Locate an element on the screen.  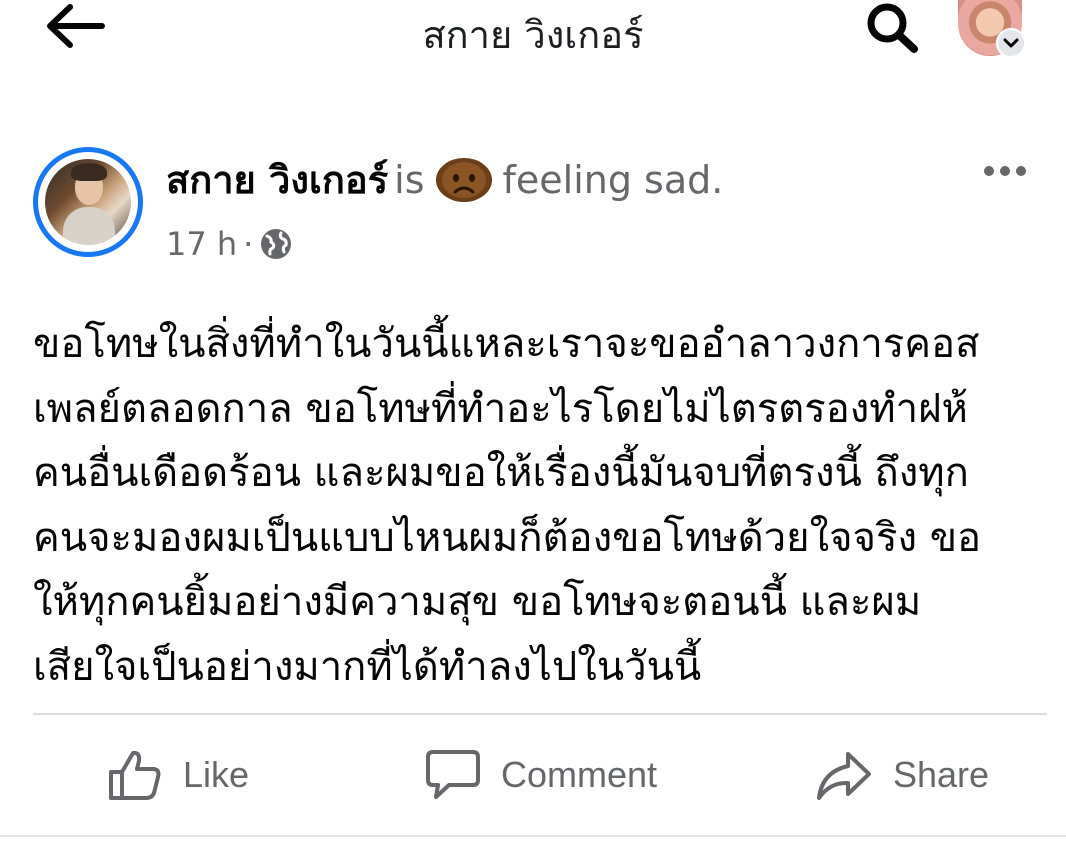
share-button: Share is located at coordinates (902, 775).